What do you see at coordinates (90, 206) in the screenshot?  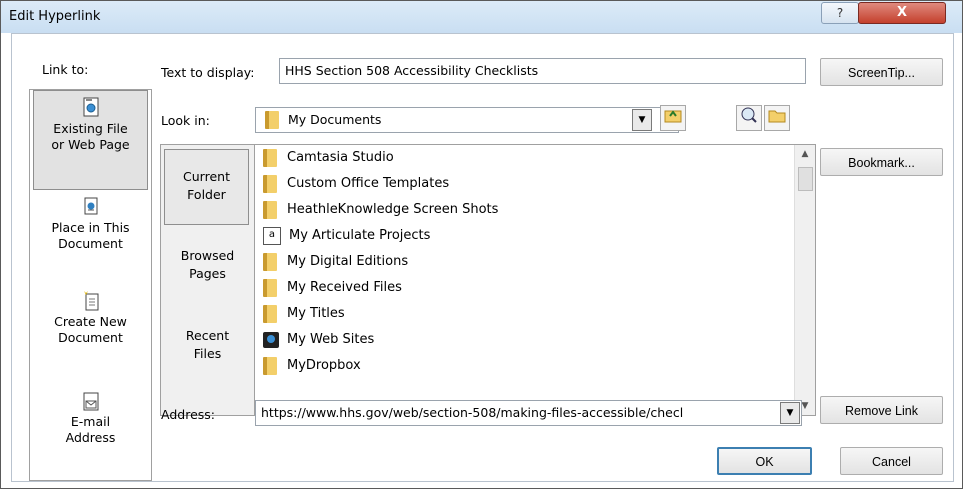 I see `place-in-document-icon` at bounding box center [90, 206].